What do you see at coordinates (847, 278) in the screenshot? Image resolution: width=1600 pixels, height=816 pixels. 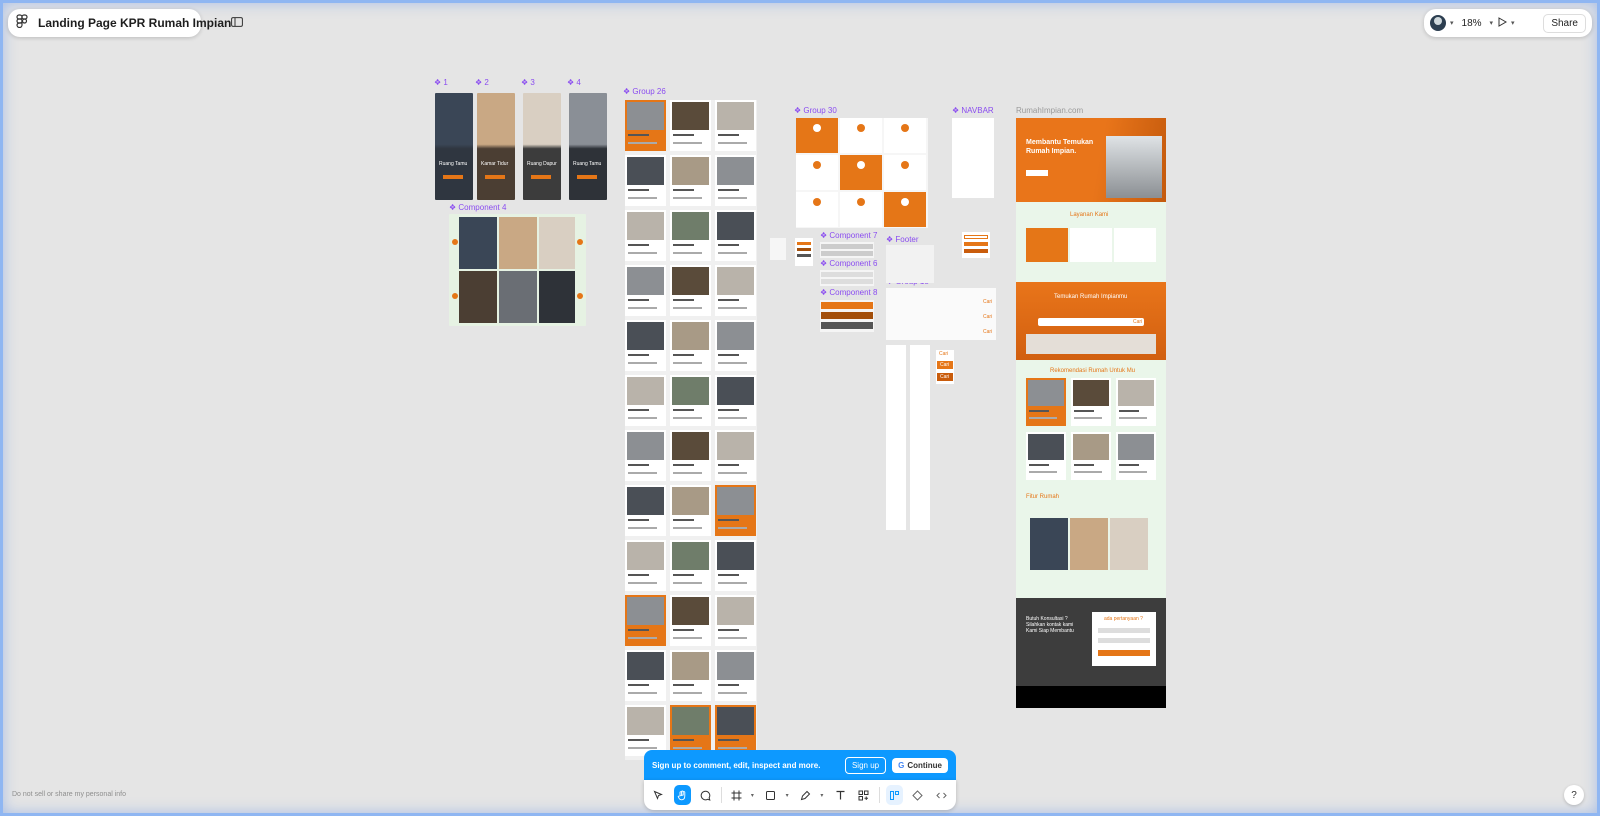 I see `component6-inputs` at bounding box center [847, 278].